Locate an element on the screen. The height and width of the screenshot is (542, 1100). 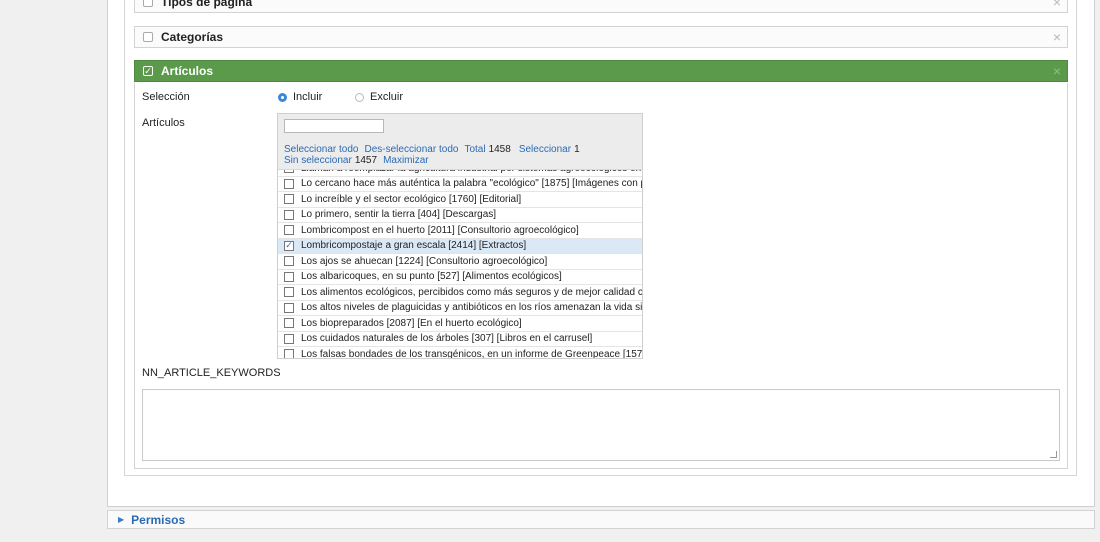
radio-off-icon is located at coordinates (359, 97).